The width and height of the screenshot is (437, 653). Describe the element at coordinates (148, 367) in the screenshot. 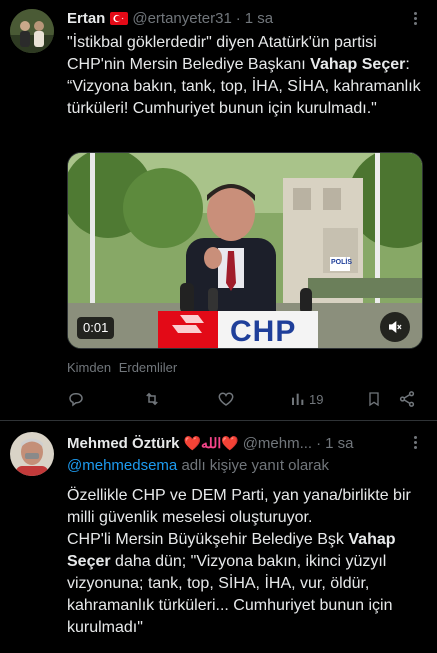

I see `source-link: Erdemliler` at that location.